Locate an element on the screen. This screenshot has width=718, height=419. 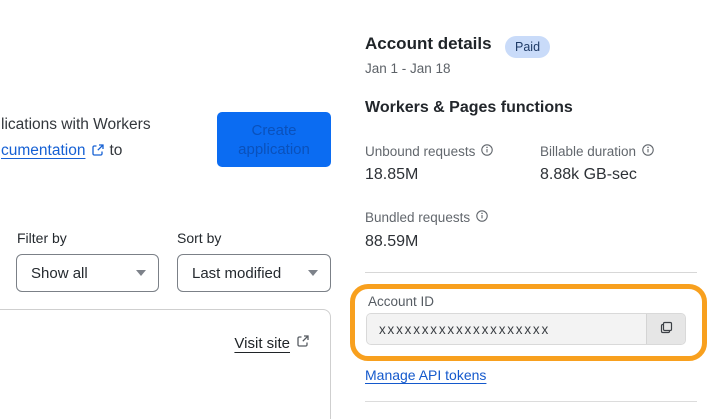
account-id-group is located at coordinates (526, 329).